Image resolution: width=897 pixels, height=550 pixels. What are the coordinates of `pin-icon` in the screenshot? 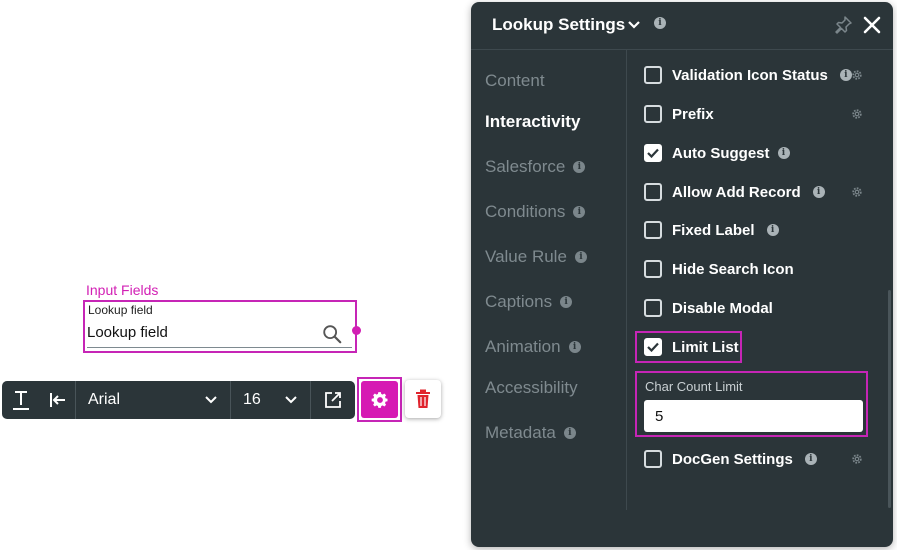 It's located at (843, 25).